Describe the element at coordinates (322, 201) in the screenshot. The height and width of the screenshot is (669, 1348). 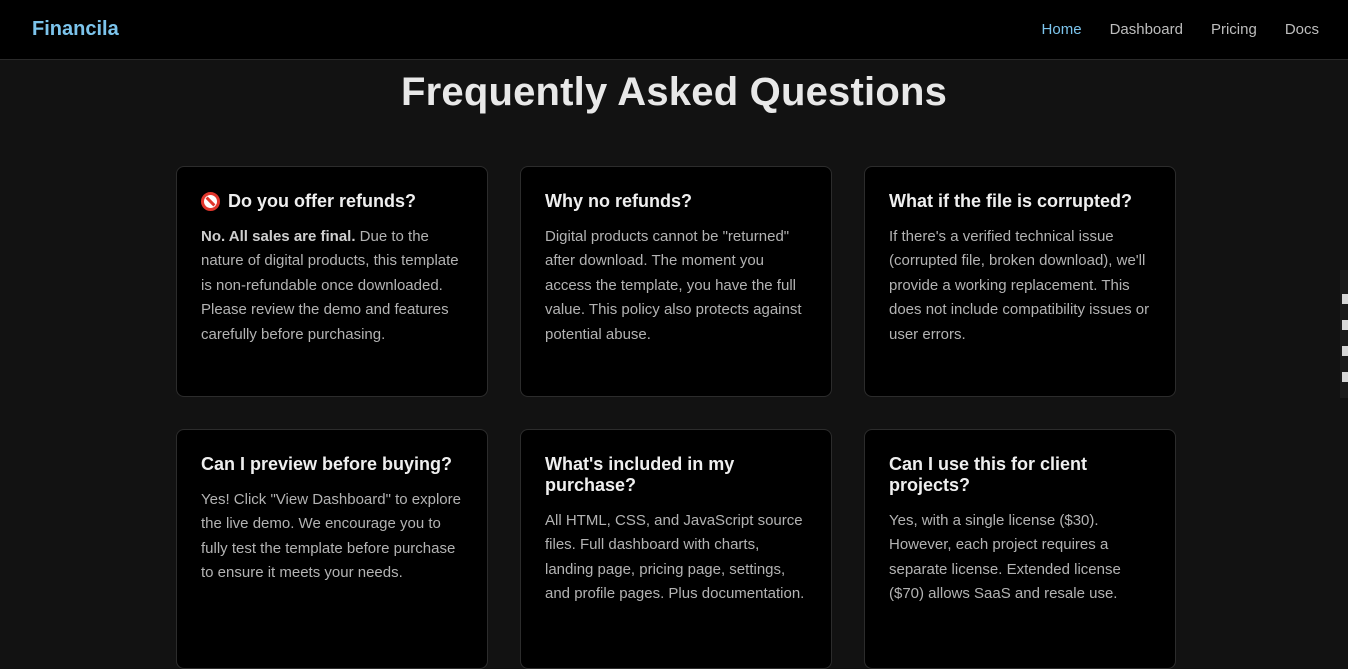
I see `faq-question-text: Do you offer refunds?` at that location.